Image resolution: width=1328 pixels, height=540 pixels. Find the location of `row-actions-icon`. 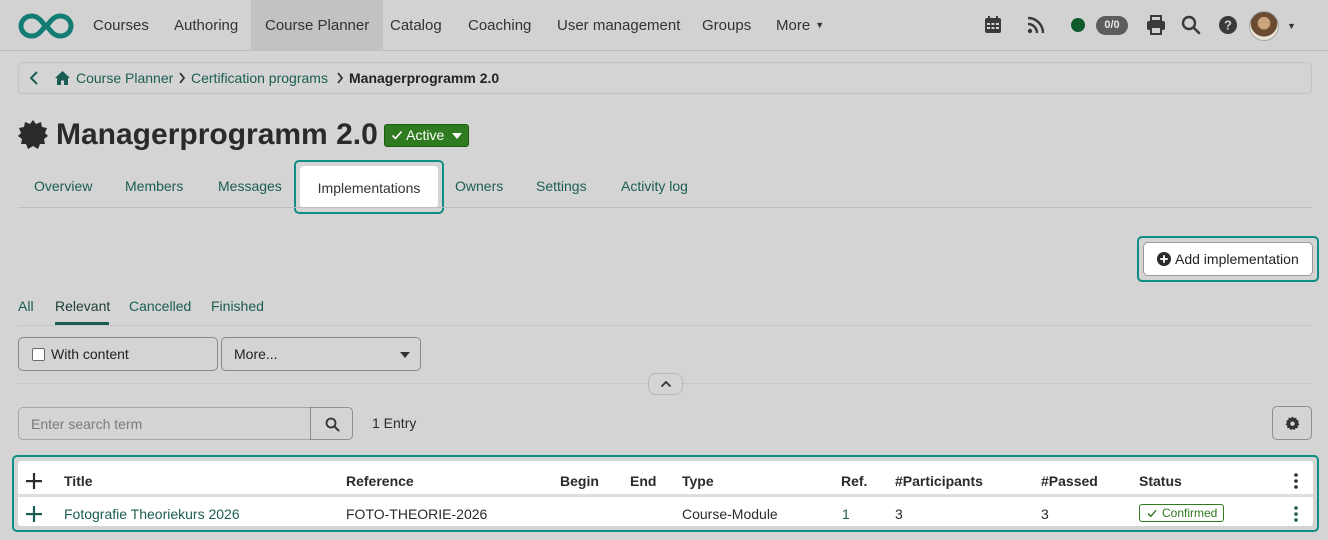

row-actions-icon is located at coordinates (1296, 514).